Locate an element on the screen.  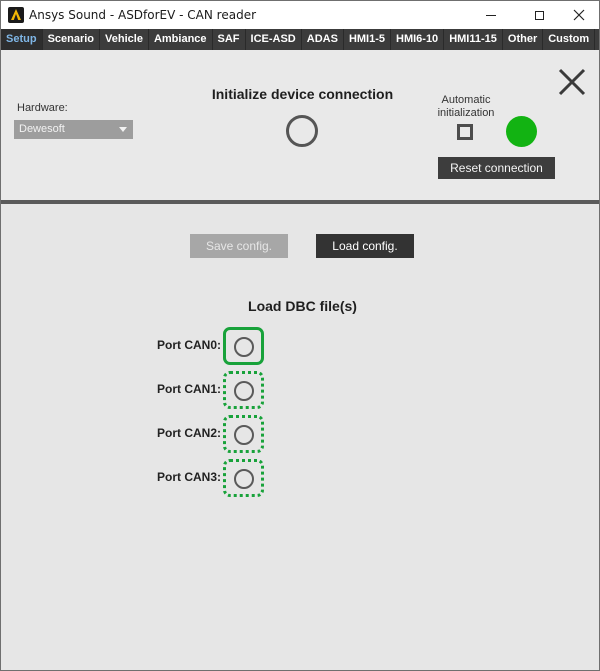
section-divider is located at coordinates (300, 202).